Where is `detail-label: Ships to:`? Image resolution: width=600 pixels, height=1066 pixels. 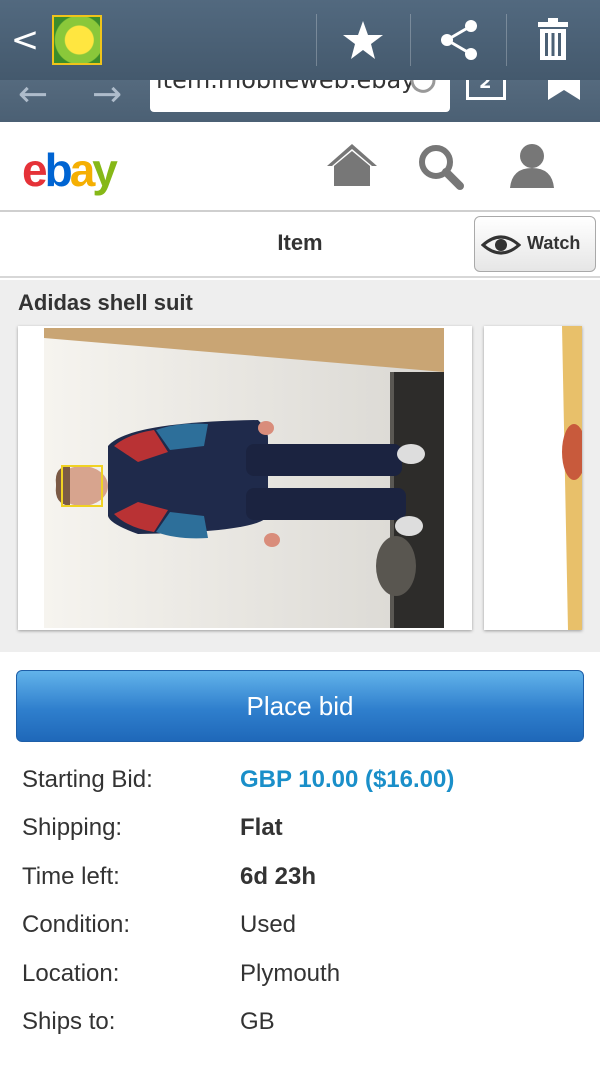
detail-label: Ships to: is located at coordinates (69, 1021).